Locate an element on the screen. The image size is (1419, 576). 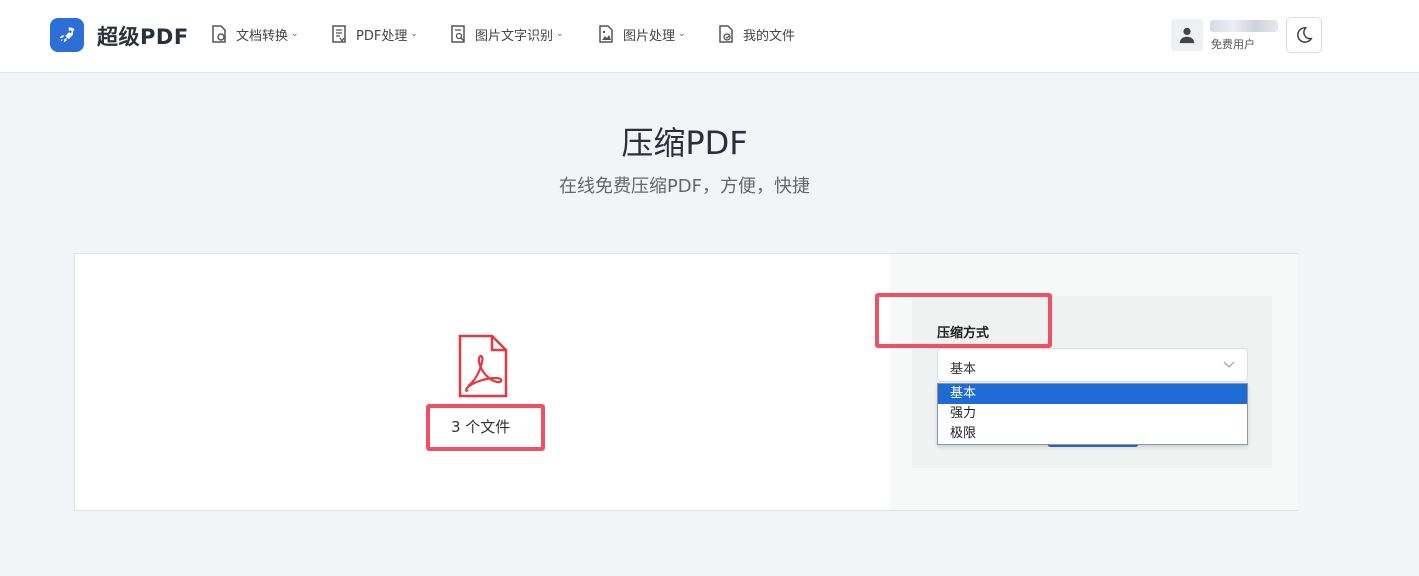
doc-convert-icon is located at coordinates (219, 34).